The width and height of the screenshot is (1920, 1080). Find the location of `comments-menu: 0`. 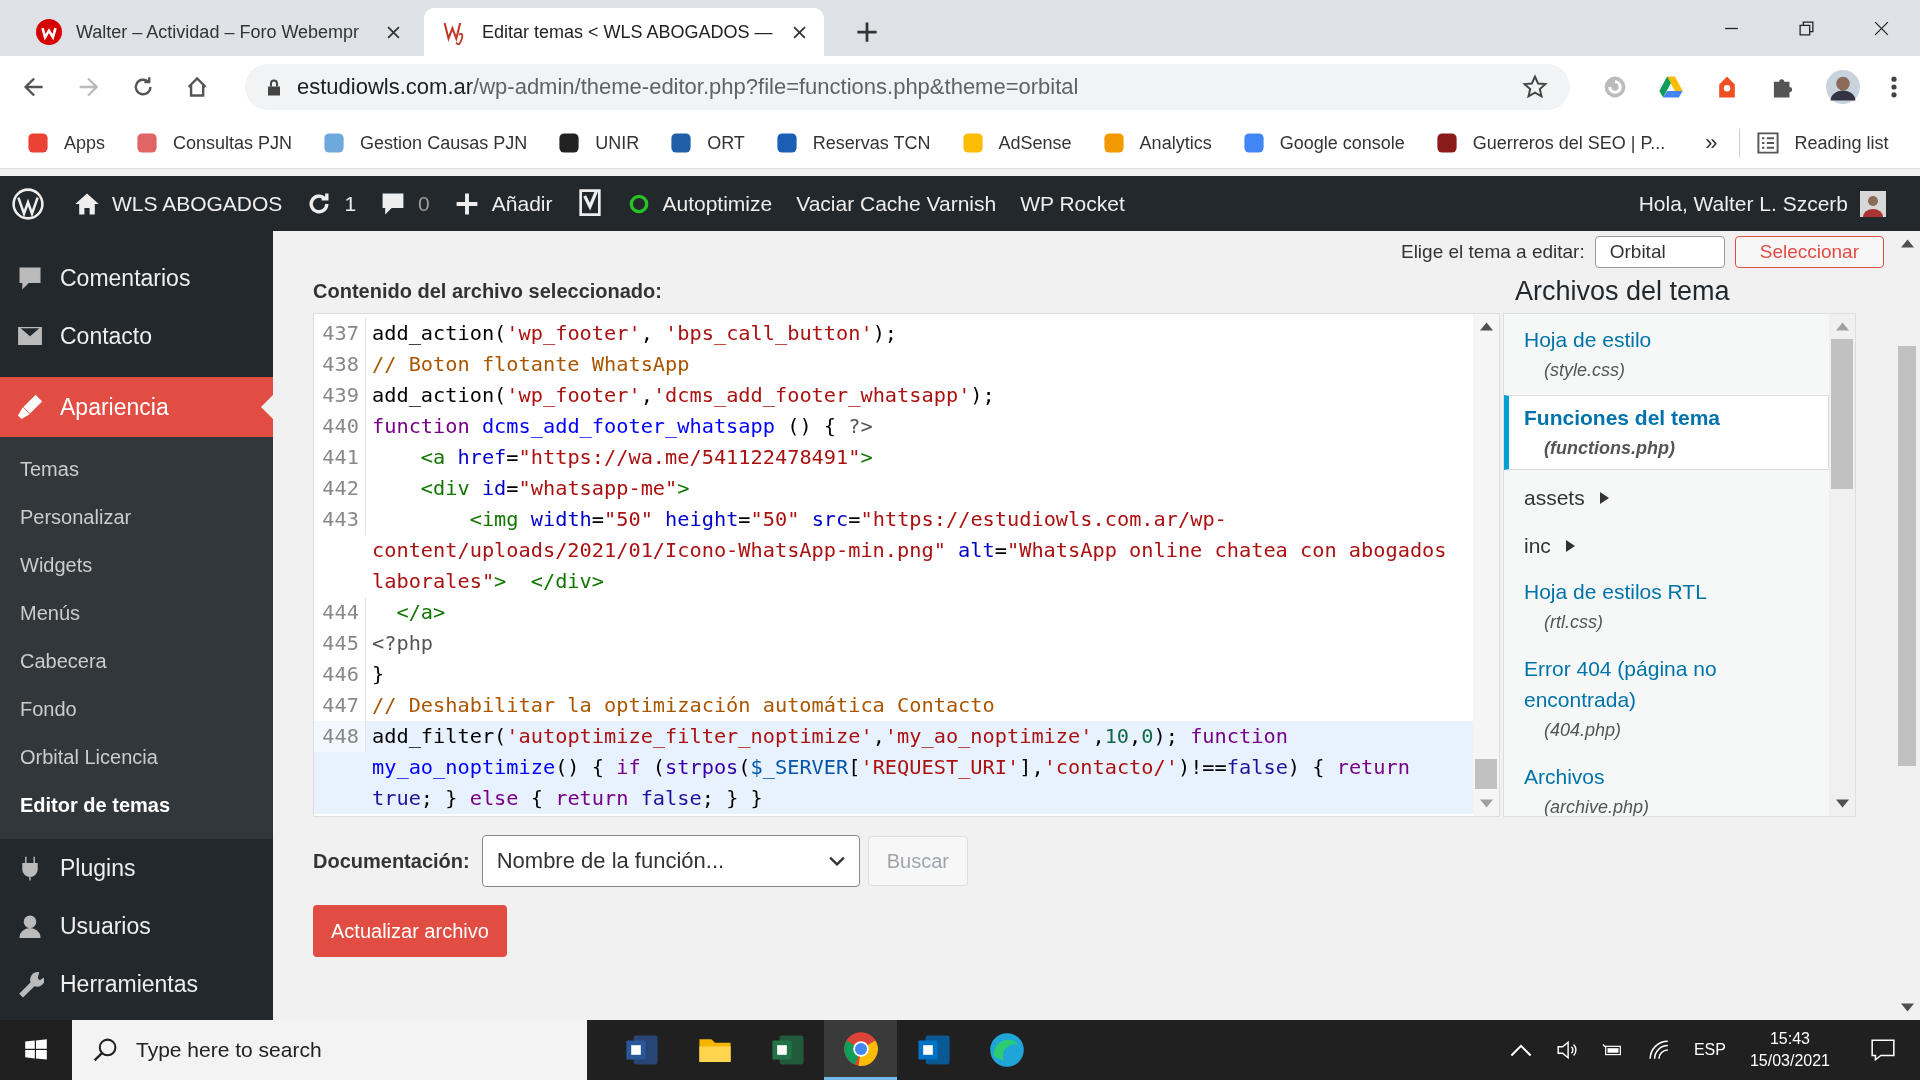

comments-menu: 0 is located at coordinates (405, 203).